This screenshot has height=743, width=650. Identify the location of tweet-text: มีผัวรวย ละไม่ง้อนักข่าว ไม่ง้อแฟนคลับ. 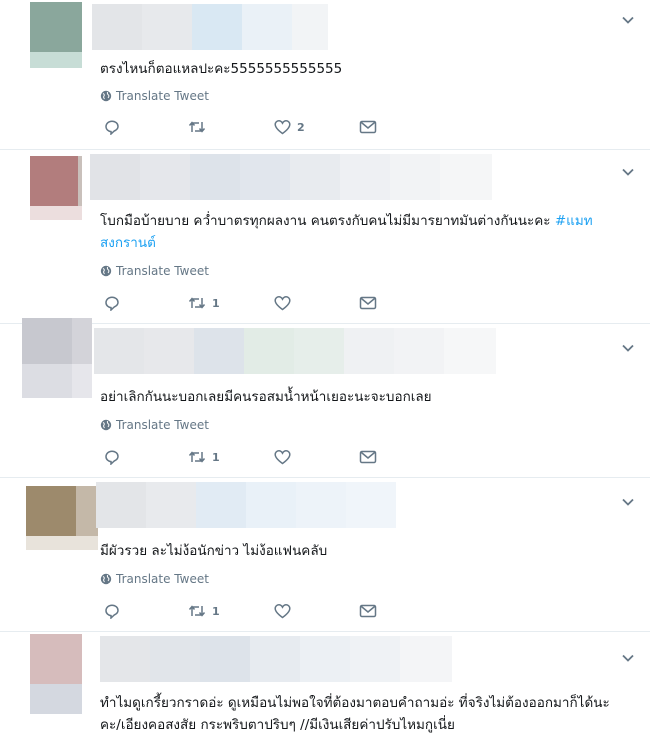
(214, 551).